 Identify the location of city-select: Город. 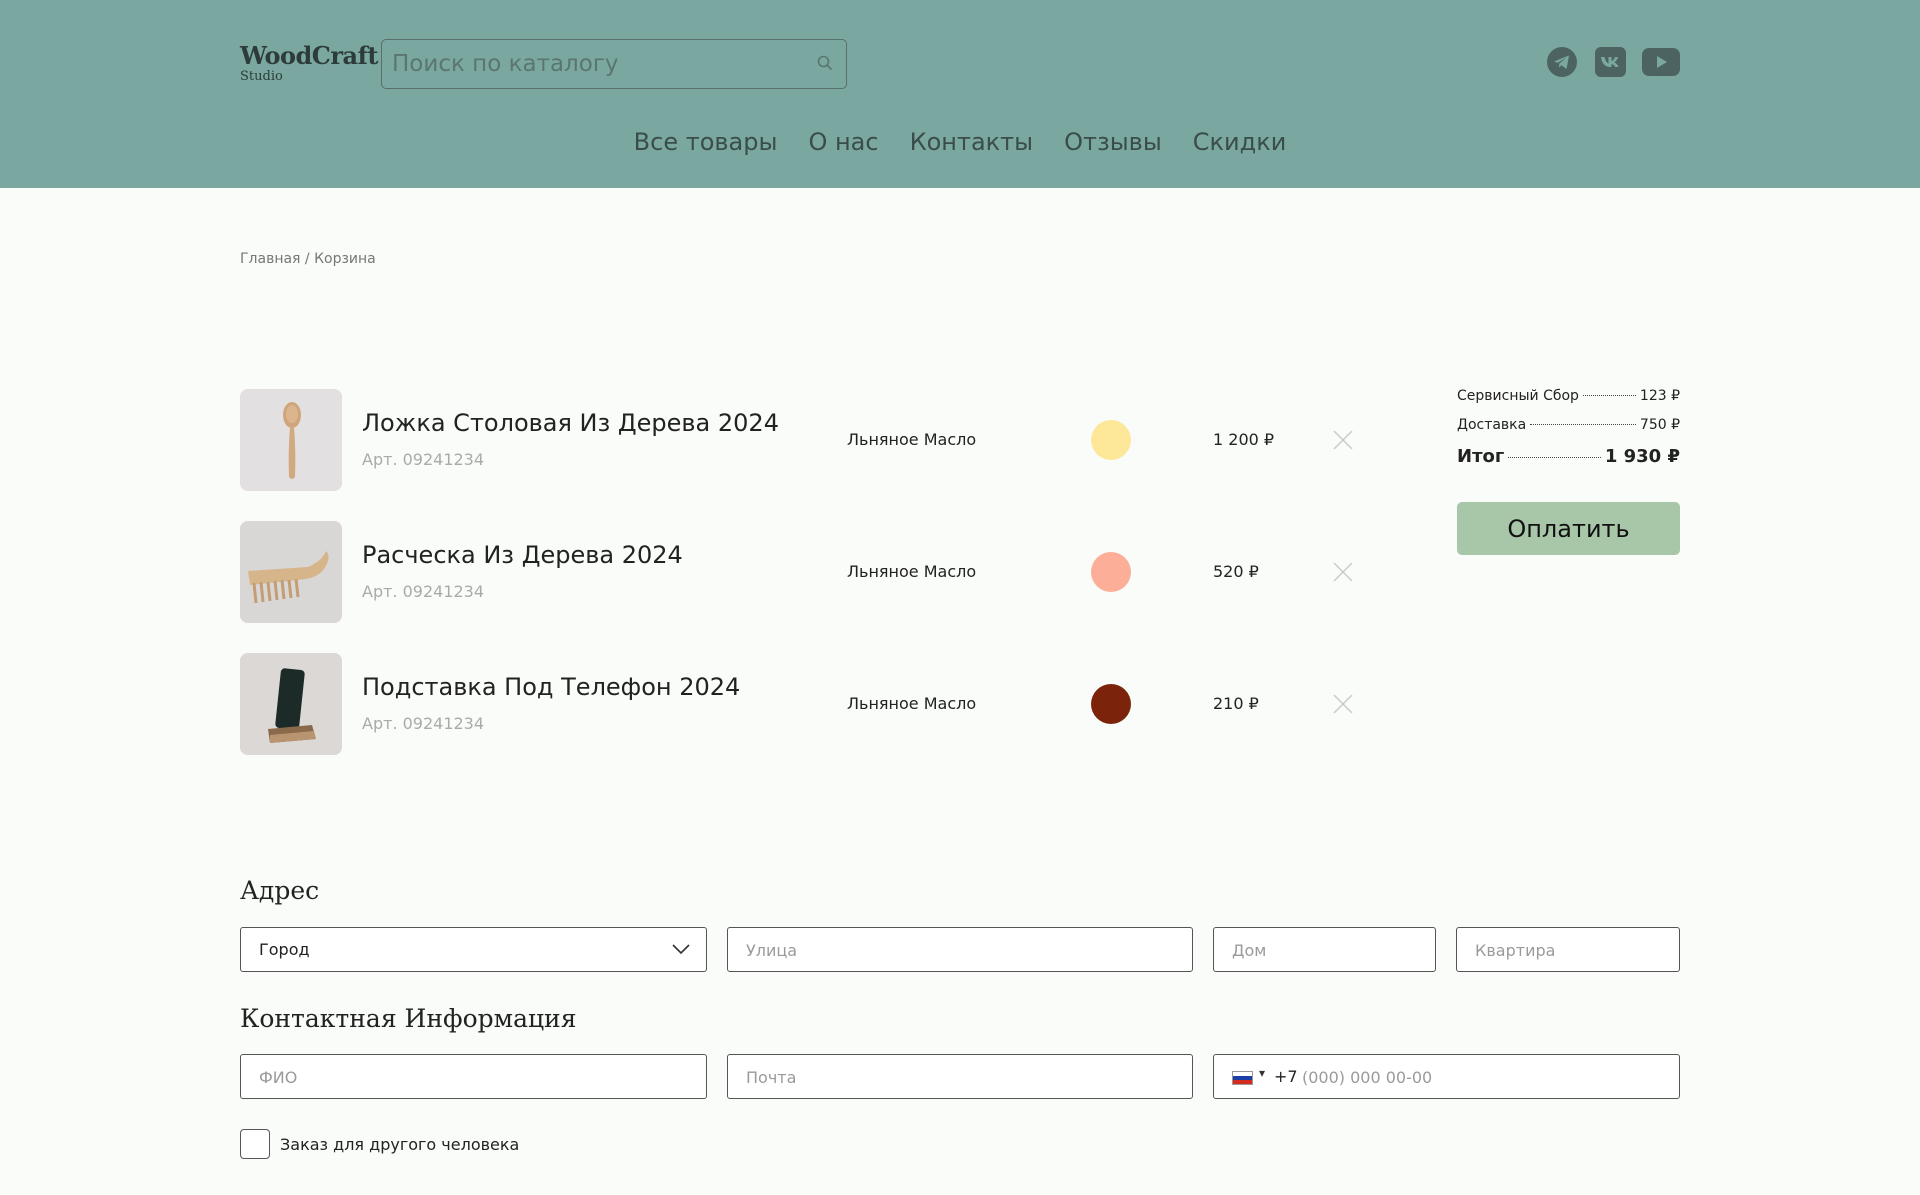
(473, 949).